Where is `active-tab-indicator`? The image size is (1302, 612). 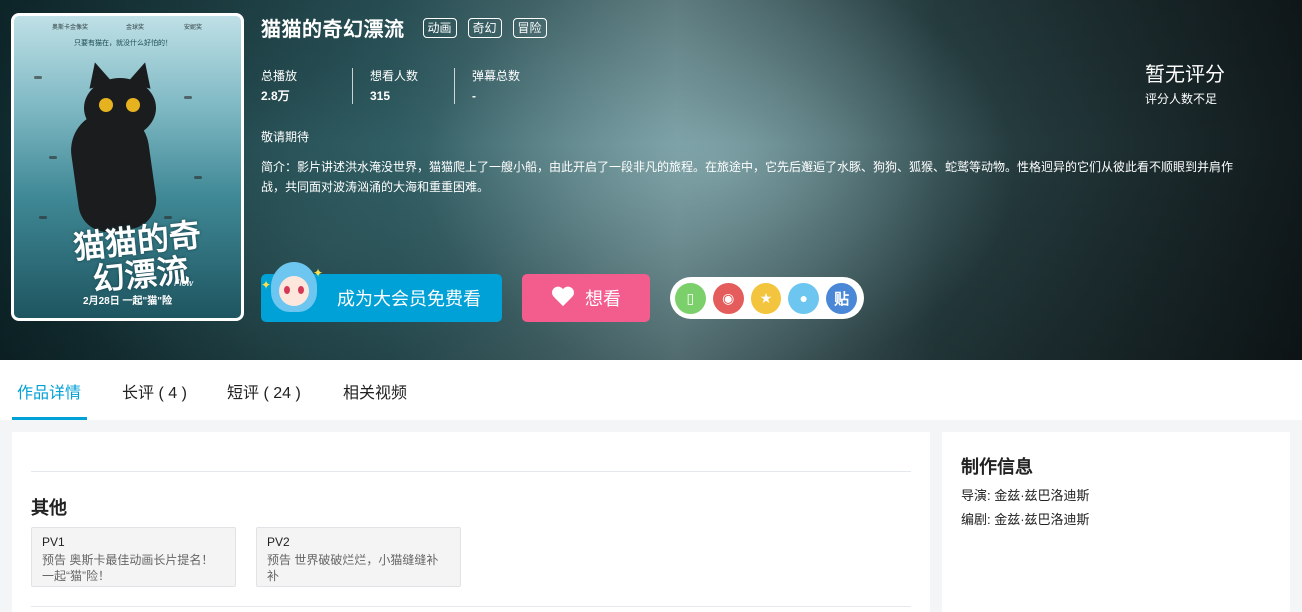
active-tab-indicator is located at coordinates (49, 418).